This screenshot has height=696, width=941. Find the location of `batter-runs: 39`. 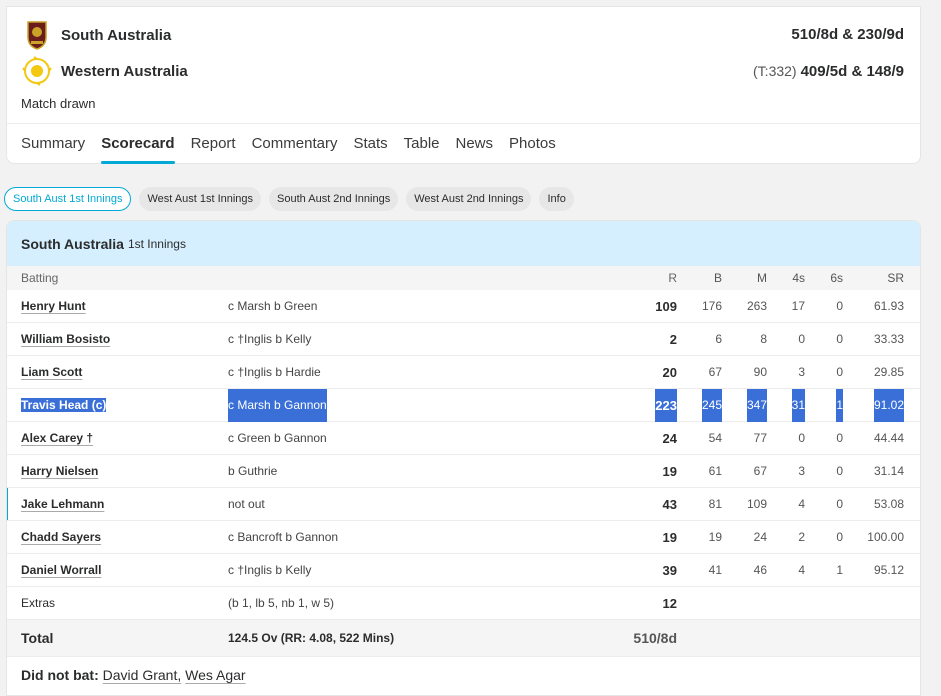

batter-runs: 39 is located at coordinates (669, 570).